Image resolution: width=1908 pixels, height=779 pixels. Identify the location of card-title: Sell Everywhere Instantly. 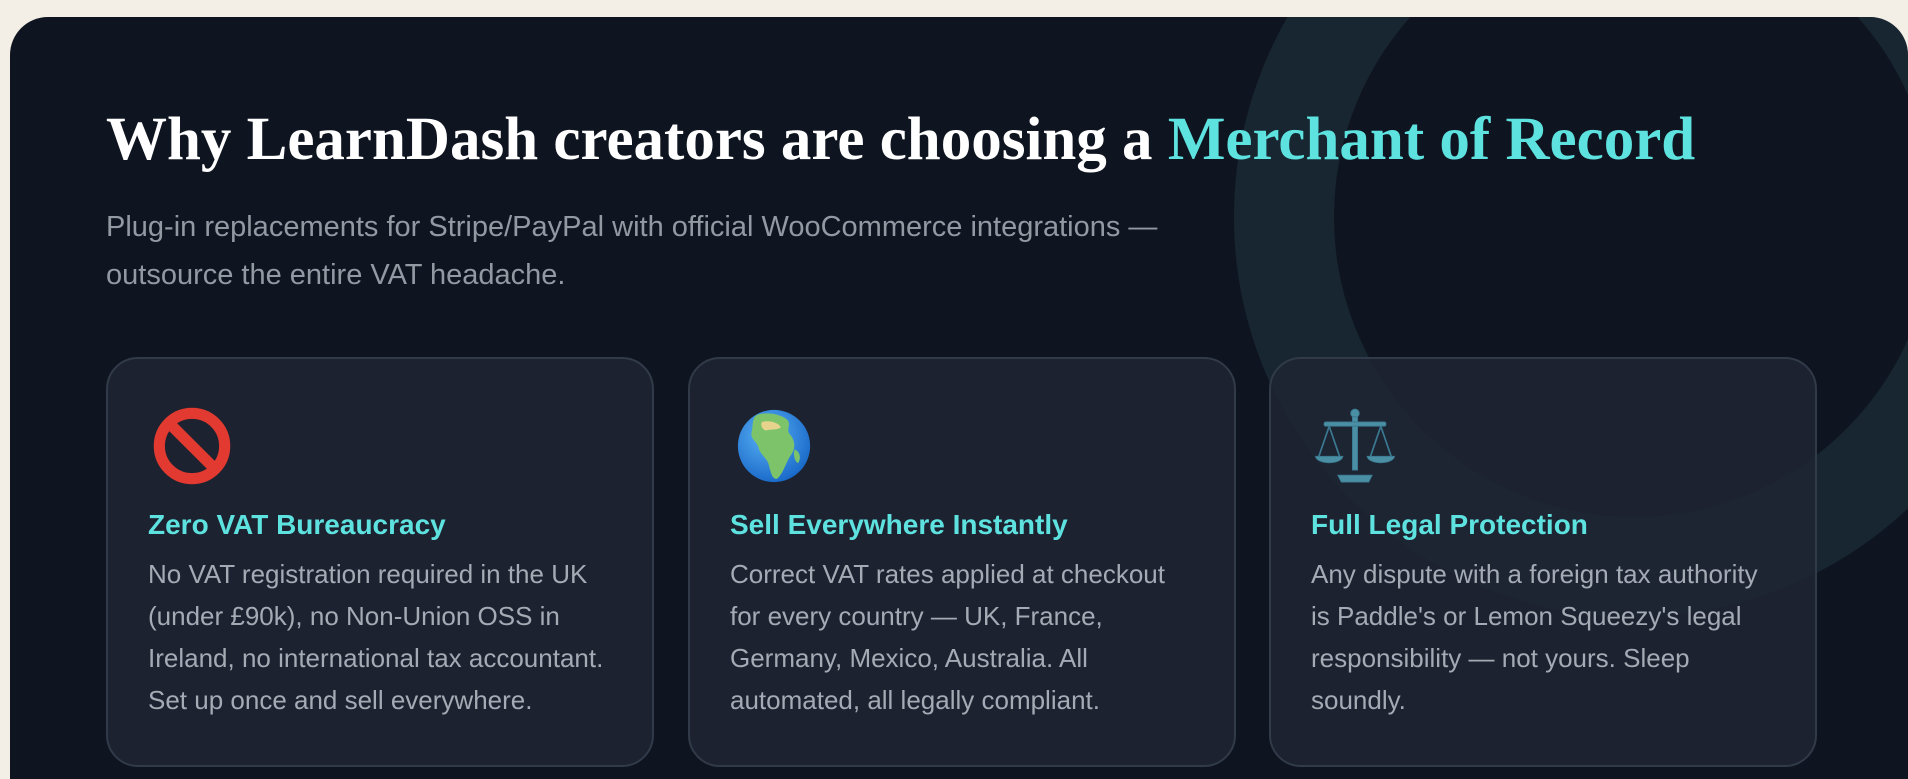
(899, 524).